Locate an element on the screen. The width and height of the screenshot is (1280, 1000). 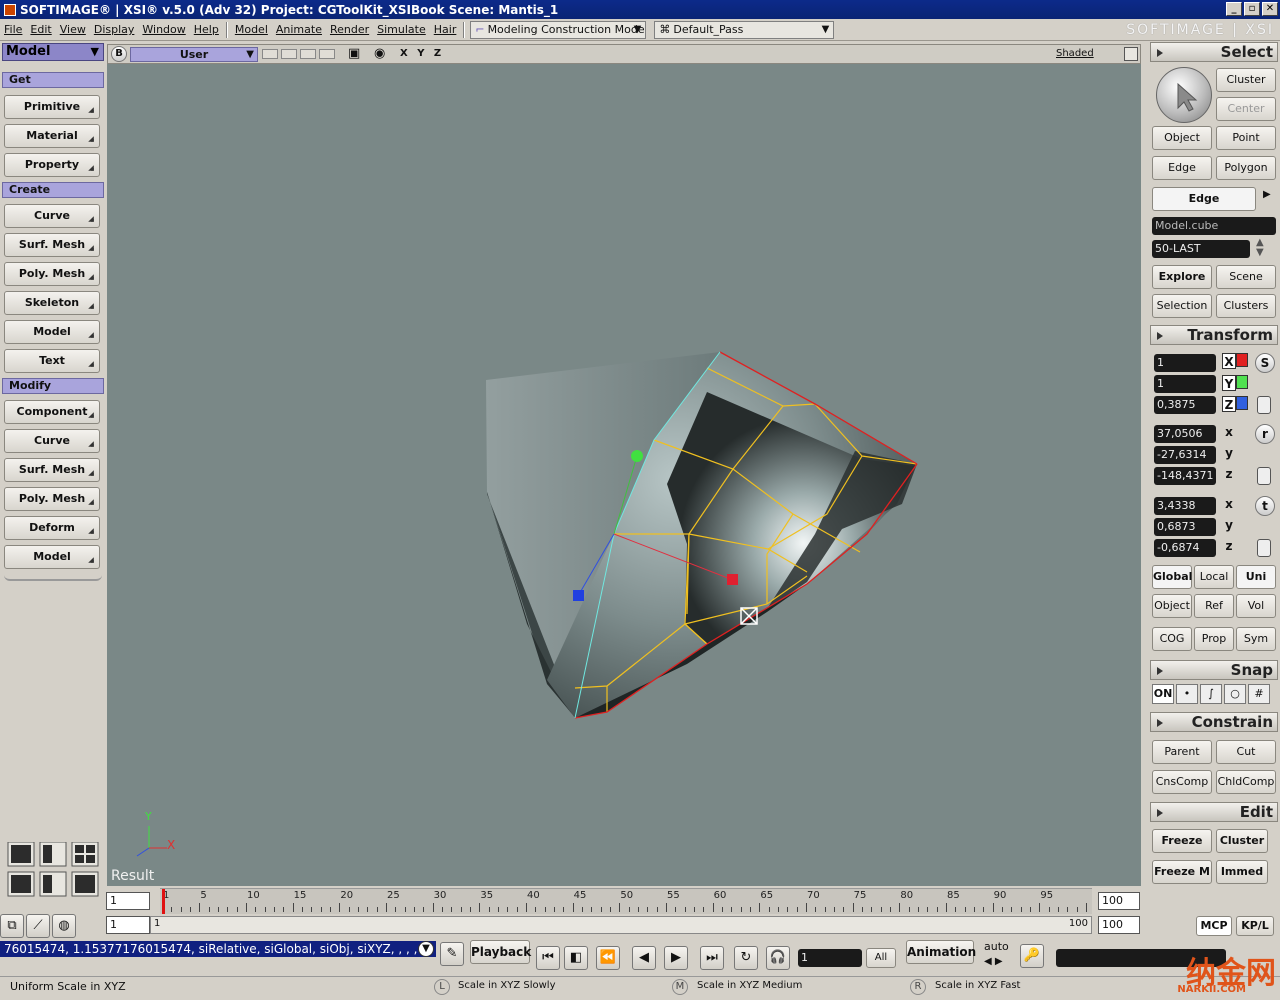
timeline-end-field: 100 is located at coordinates (1119, 901).